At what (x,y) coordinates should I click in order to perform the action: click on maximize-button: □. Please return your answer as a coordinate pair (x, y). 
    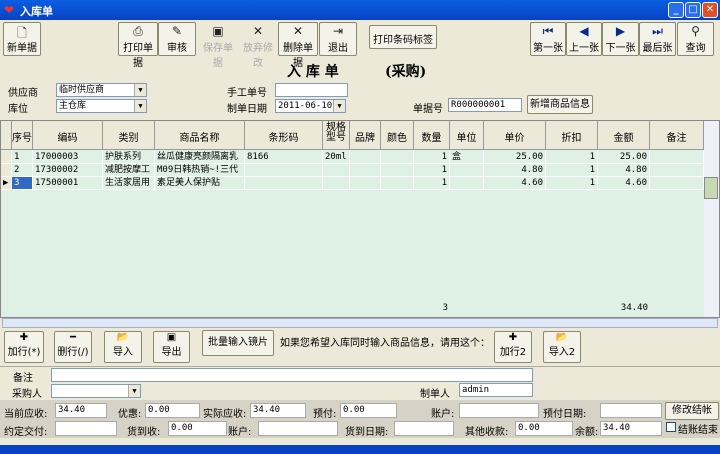
    Looking at the image, I should click on (693, 10).